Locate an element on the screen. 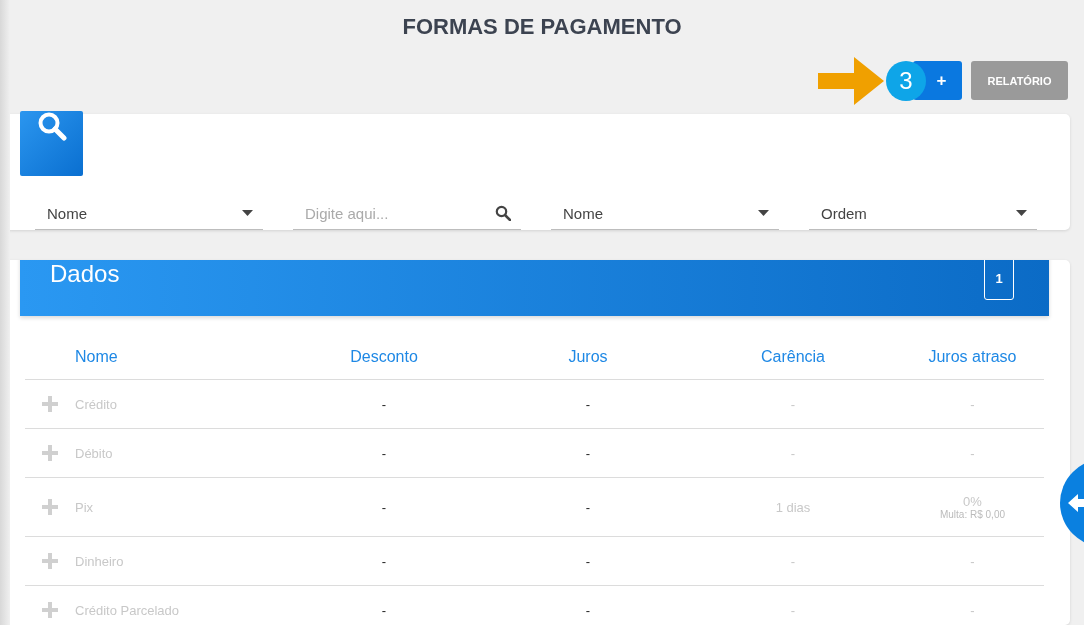 The width and height of the screenshot is (1084, 625). panel-title: Dados is located at coordinates (85, 274).